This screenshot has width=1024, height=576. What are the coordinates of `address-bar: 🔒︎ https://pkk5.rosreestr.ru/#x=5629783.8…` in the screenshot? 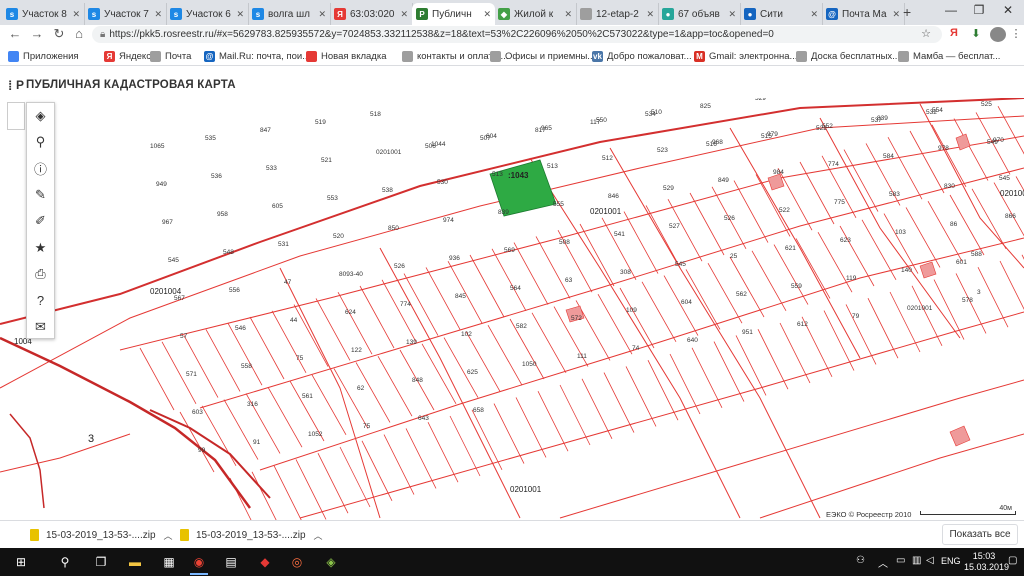 It's located at (517, 34).